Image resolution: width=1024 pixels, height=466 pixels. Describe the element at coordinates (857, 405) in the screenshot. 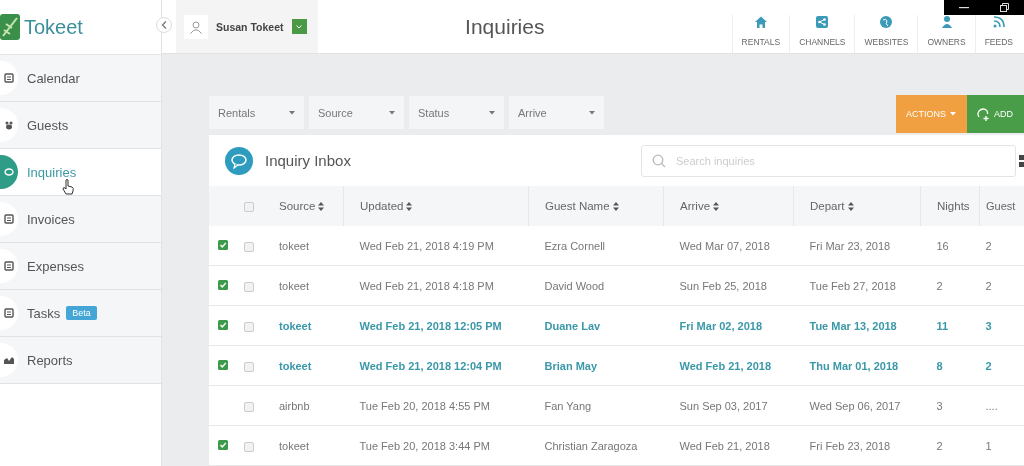

I see `table-cell: Wed Sep 06, 2017` at that location.